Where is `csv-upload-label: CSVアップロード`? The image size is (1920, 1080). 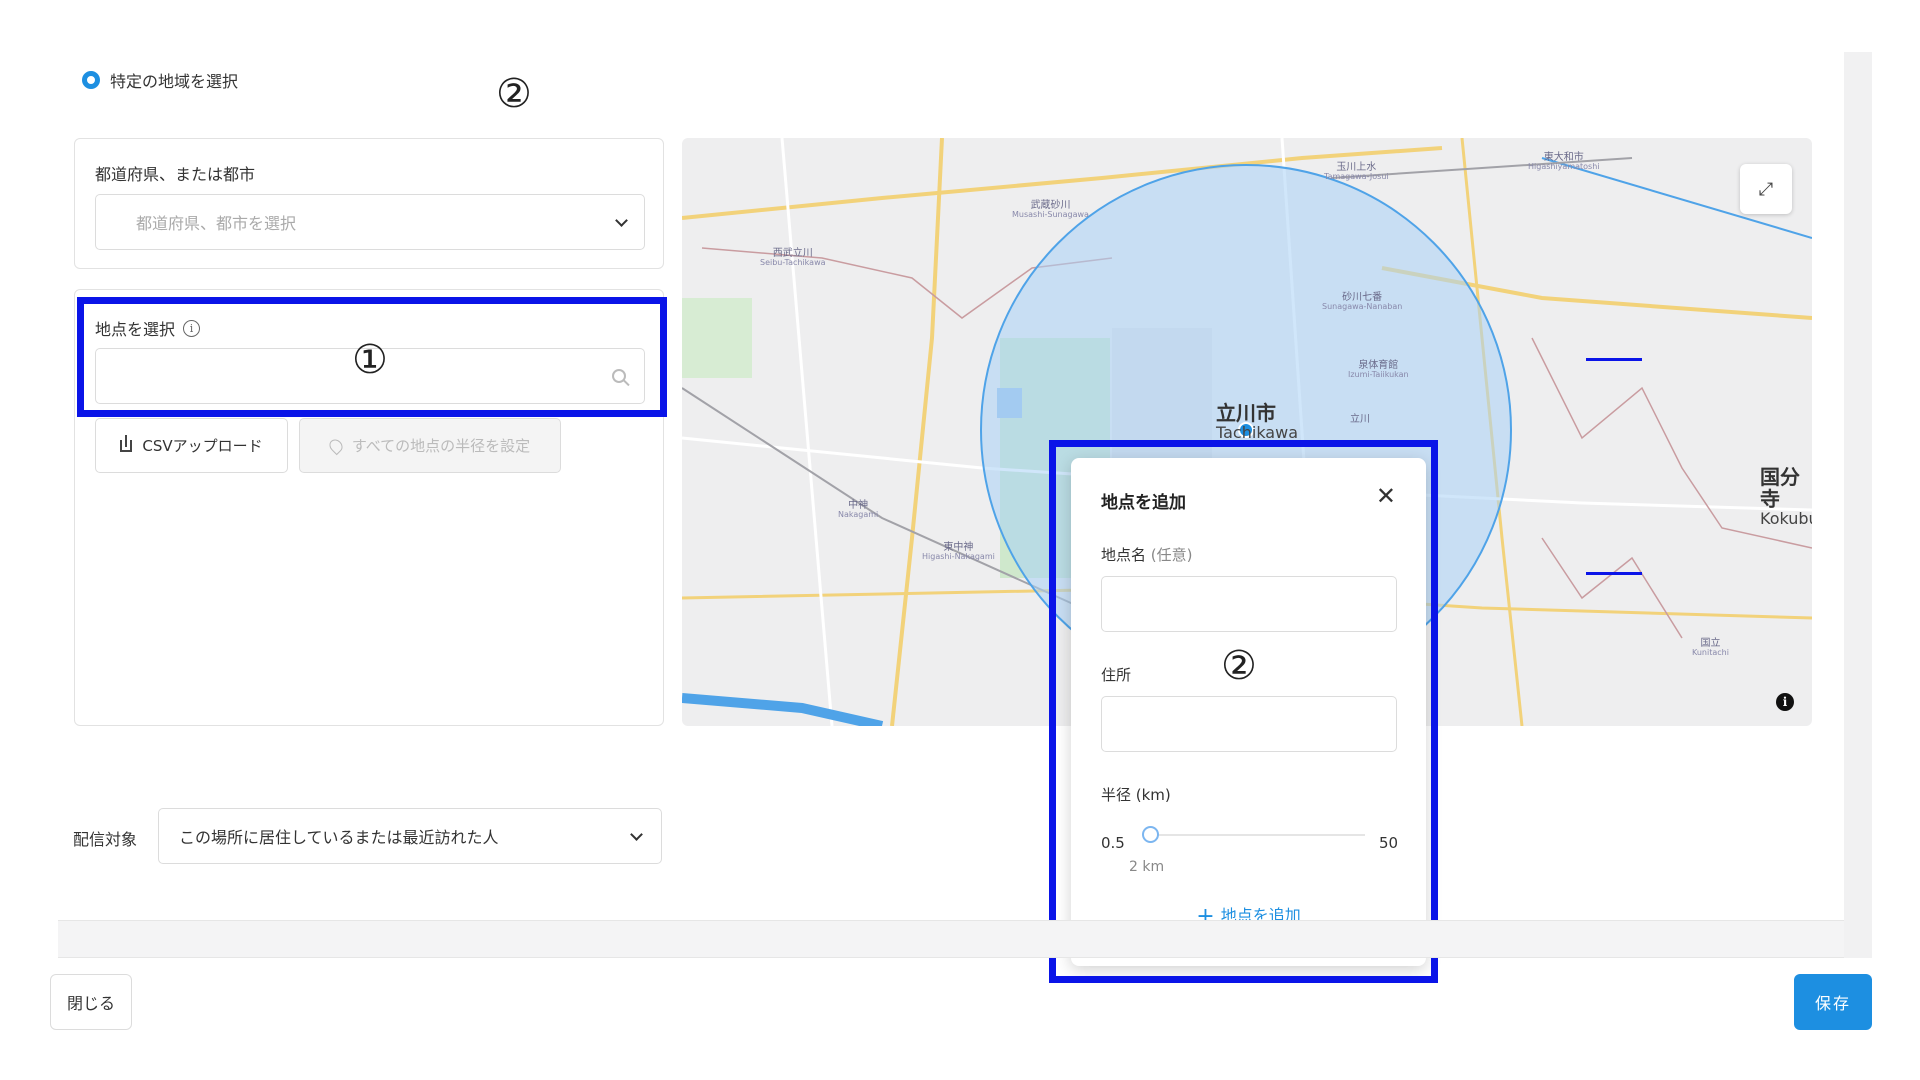
csv-upload-label: CSVアップロード is located at coordinates (202, 446).